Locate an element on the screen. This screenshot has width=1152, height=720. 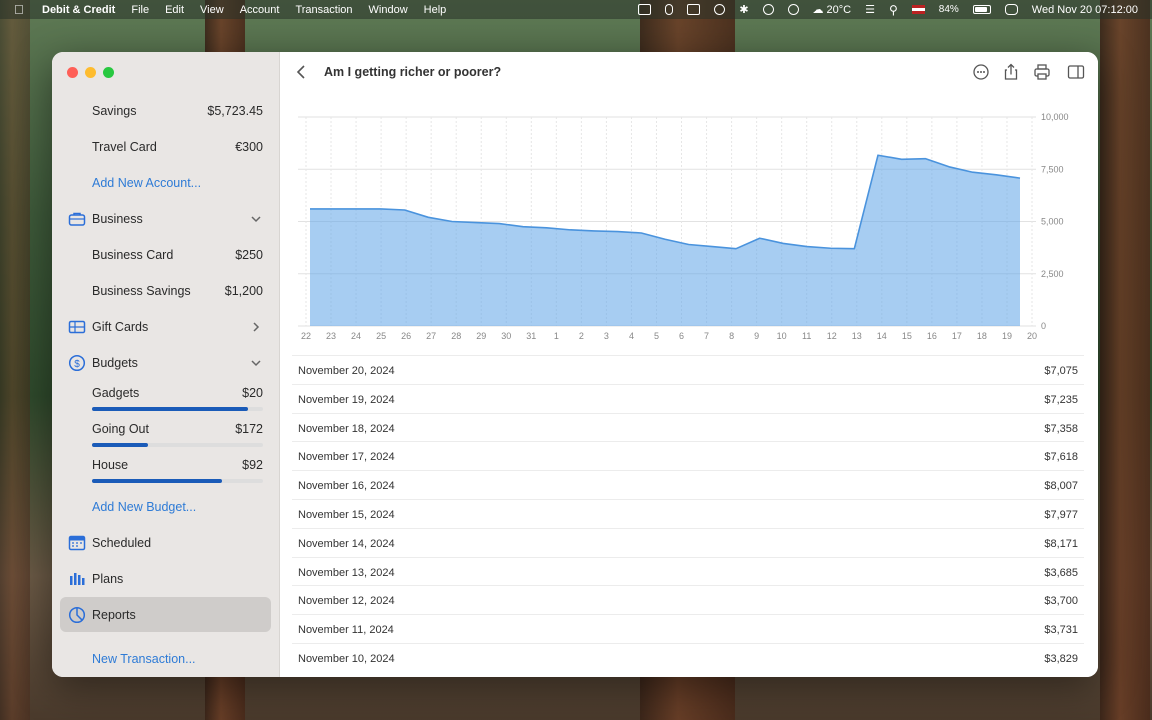
dollar-circle-icon: $ is located at coordinates (77, 363).